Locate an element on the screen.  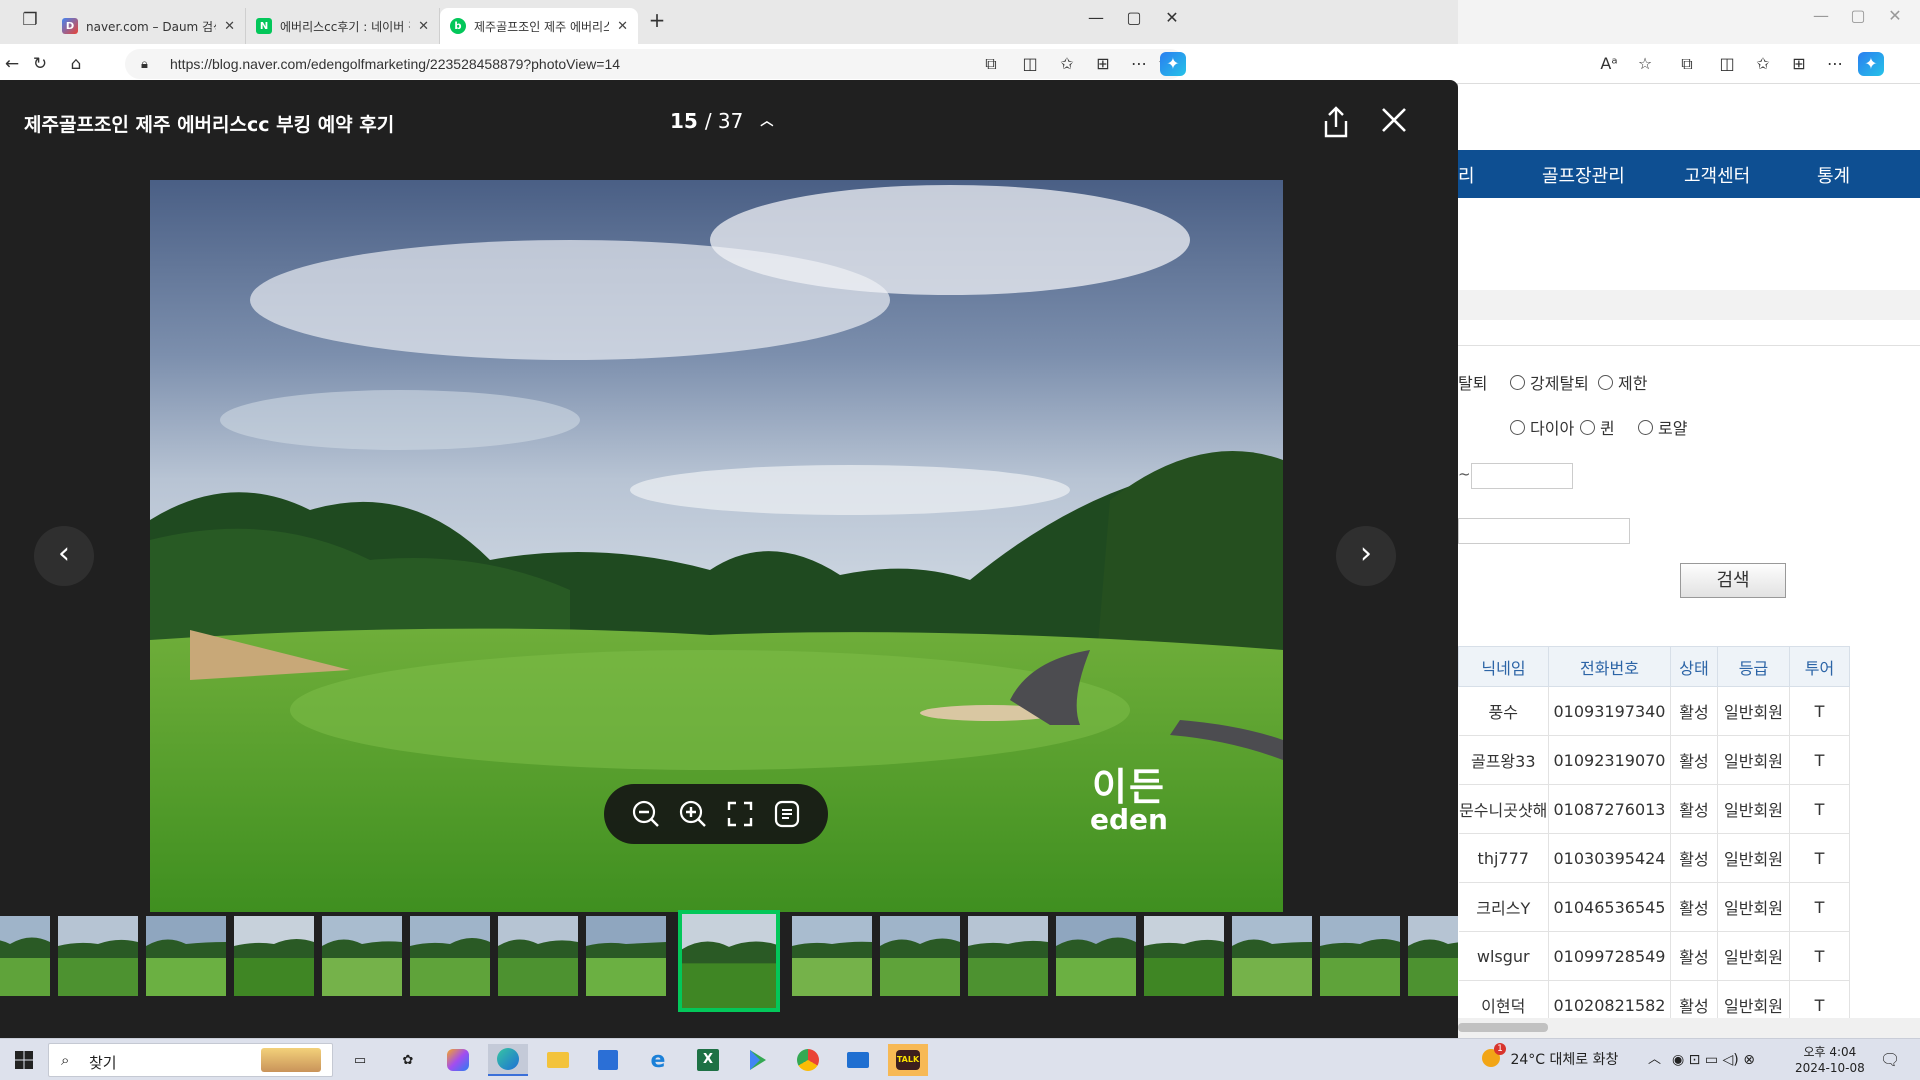
next-photo-button: › is located at coordinates (1366, 556).